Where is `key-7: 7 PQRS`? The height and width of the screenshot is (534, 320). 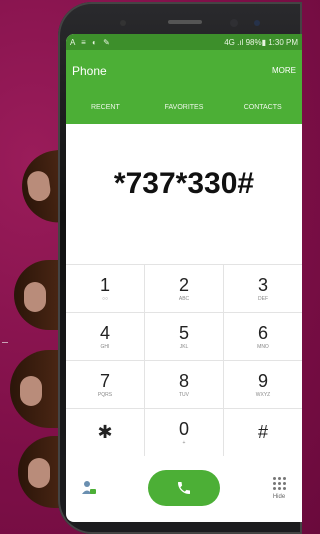 key-7: 7 PQRS is located at coordinates (105, 384).